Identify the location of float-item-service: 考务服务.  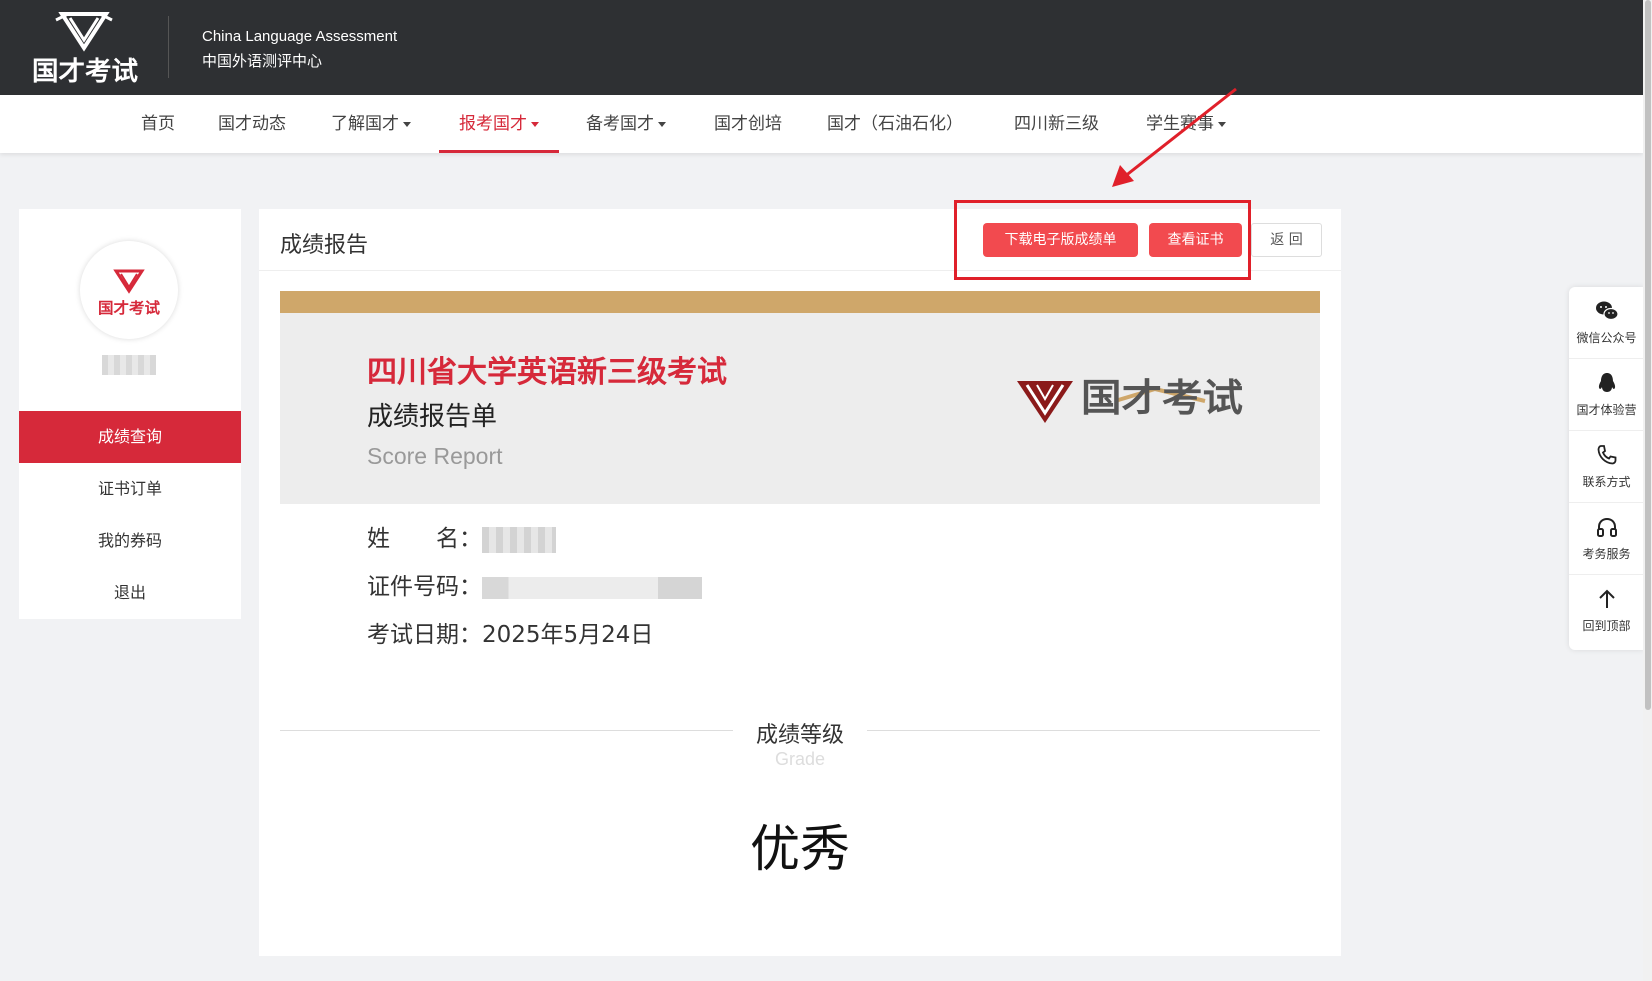
(1606, 539).